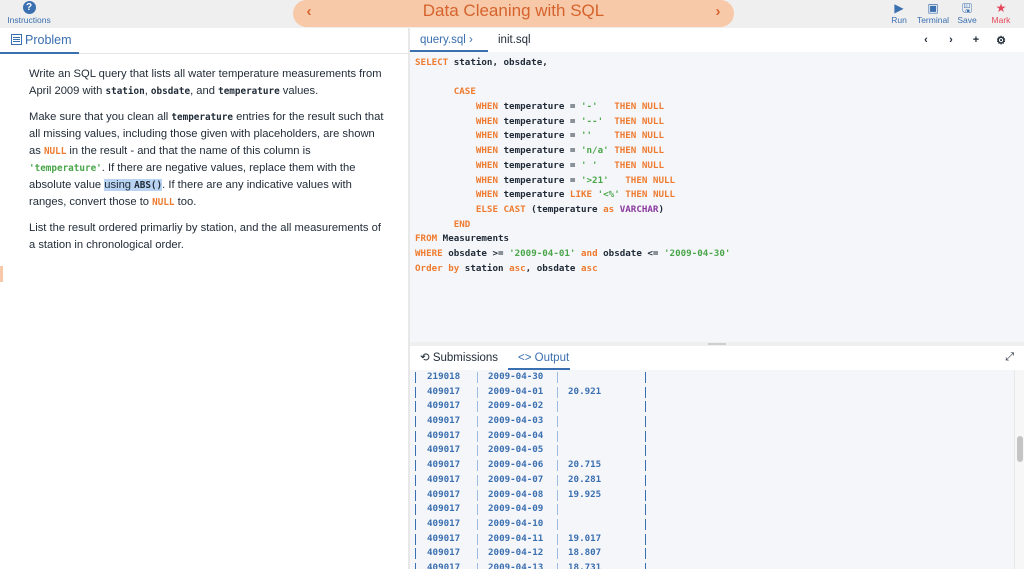  Describe the element at coordinates (437, 268) in the screenshot. I see `sql-keyword: Order by` at that location.